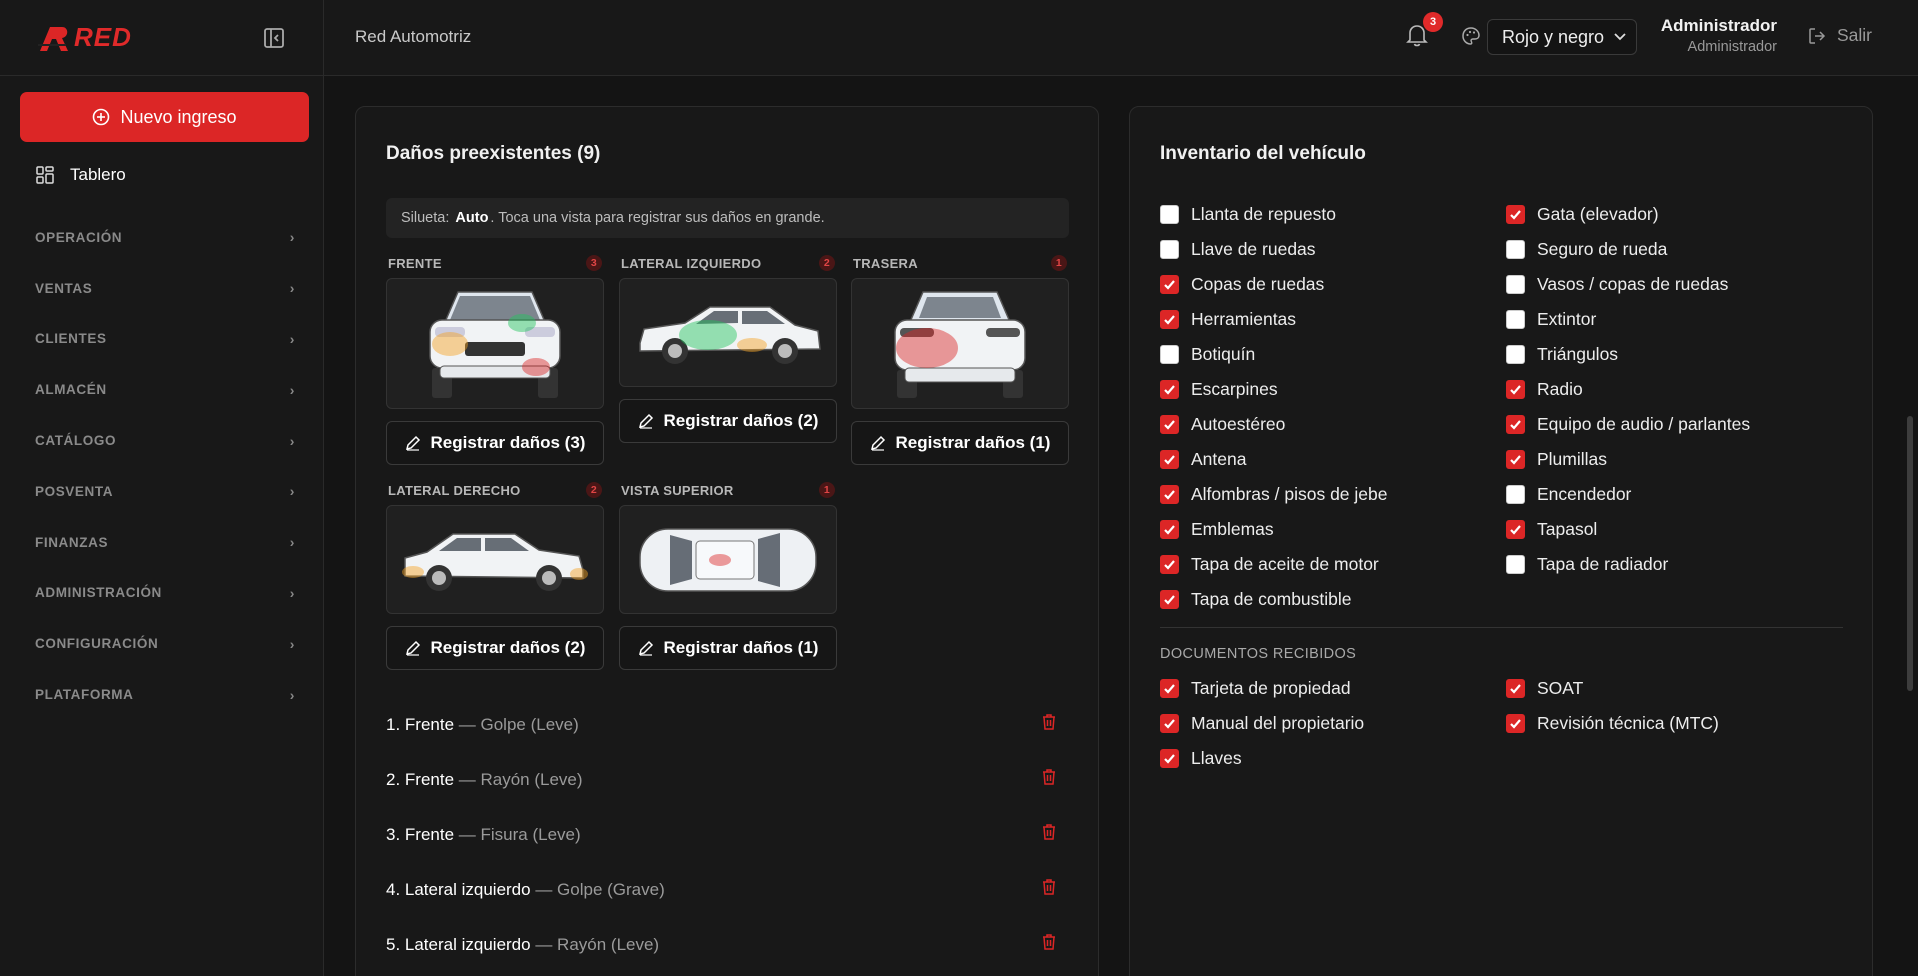 The width and height of the screenshot is (1918, 976). I want to click on checkbox-row: Tapa de aceite de motor, so click(1274, 564).